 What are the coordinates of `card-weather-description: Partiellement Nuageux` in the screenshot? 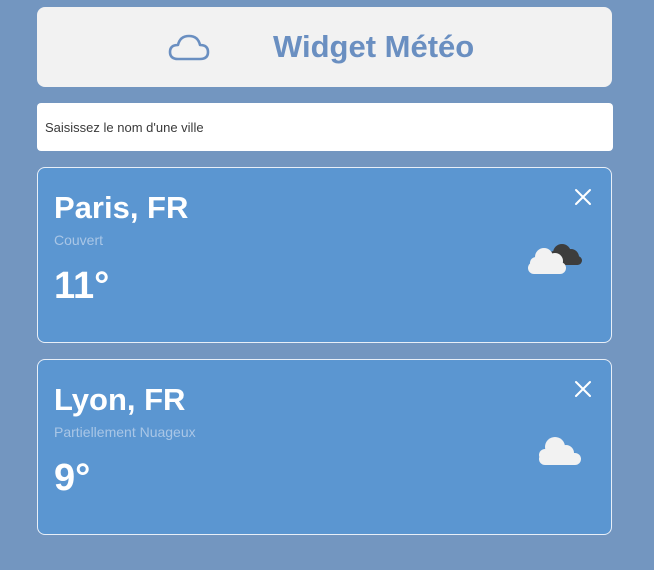 It's located at (125, 432).